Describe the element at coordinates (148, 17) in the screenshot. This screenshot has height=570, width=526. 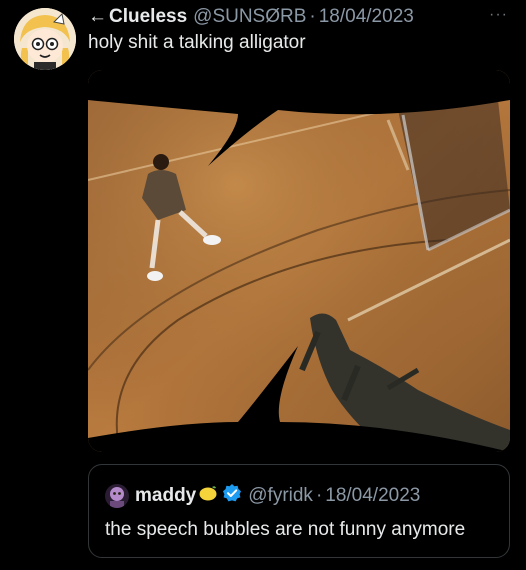
I see `author-name: Clueless` at that location.